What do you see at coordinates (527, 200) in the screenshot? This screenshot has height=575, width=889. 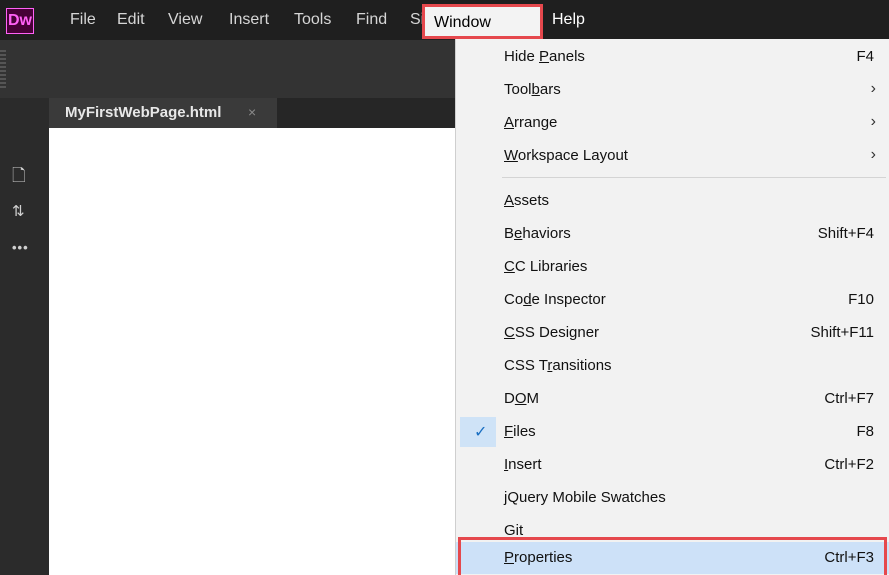 I see `menu-item-label: Assets` at bounding box center [527, 200].